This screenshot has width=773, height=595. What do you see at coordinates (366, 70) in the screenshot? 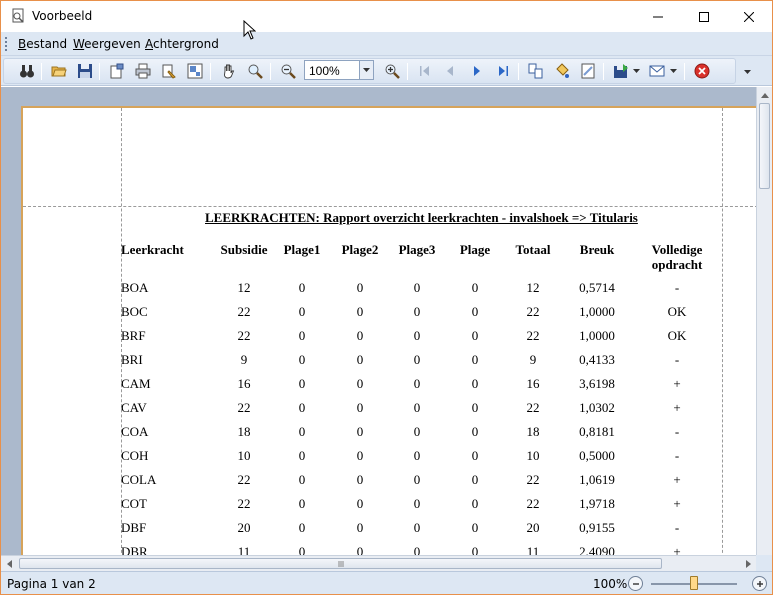
I see `zoom-dropdown-button` at bounding box center [366, 70].